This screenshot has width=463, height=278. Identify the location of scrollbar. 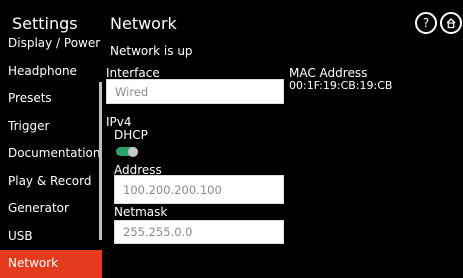
(100, 161).